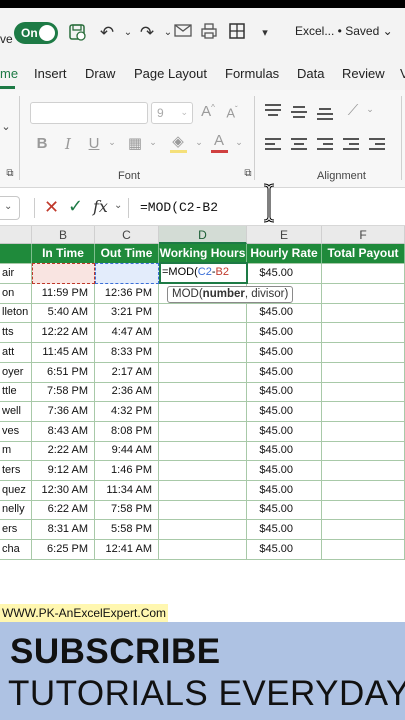 The height and width of the screenshot is (720, 405). What do you see at coordinates (127, 352) in the screenshot?
I see `out-time-cell: 8:33 PM` at bounding box center [127, 352].